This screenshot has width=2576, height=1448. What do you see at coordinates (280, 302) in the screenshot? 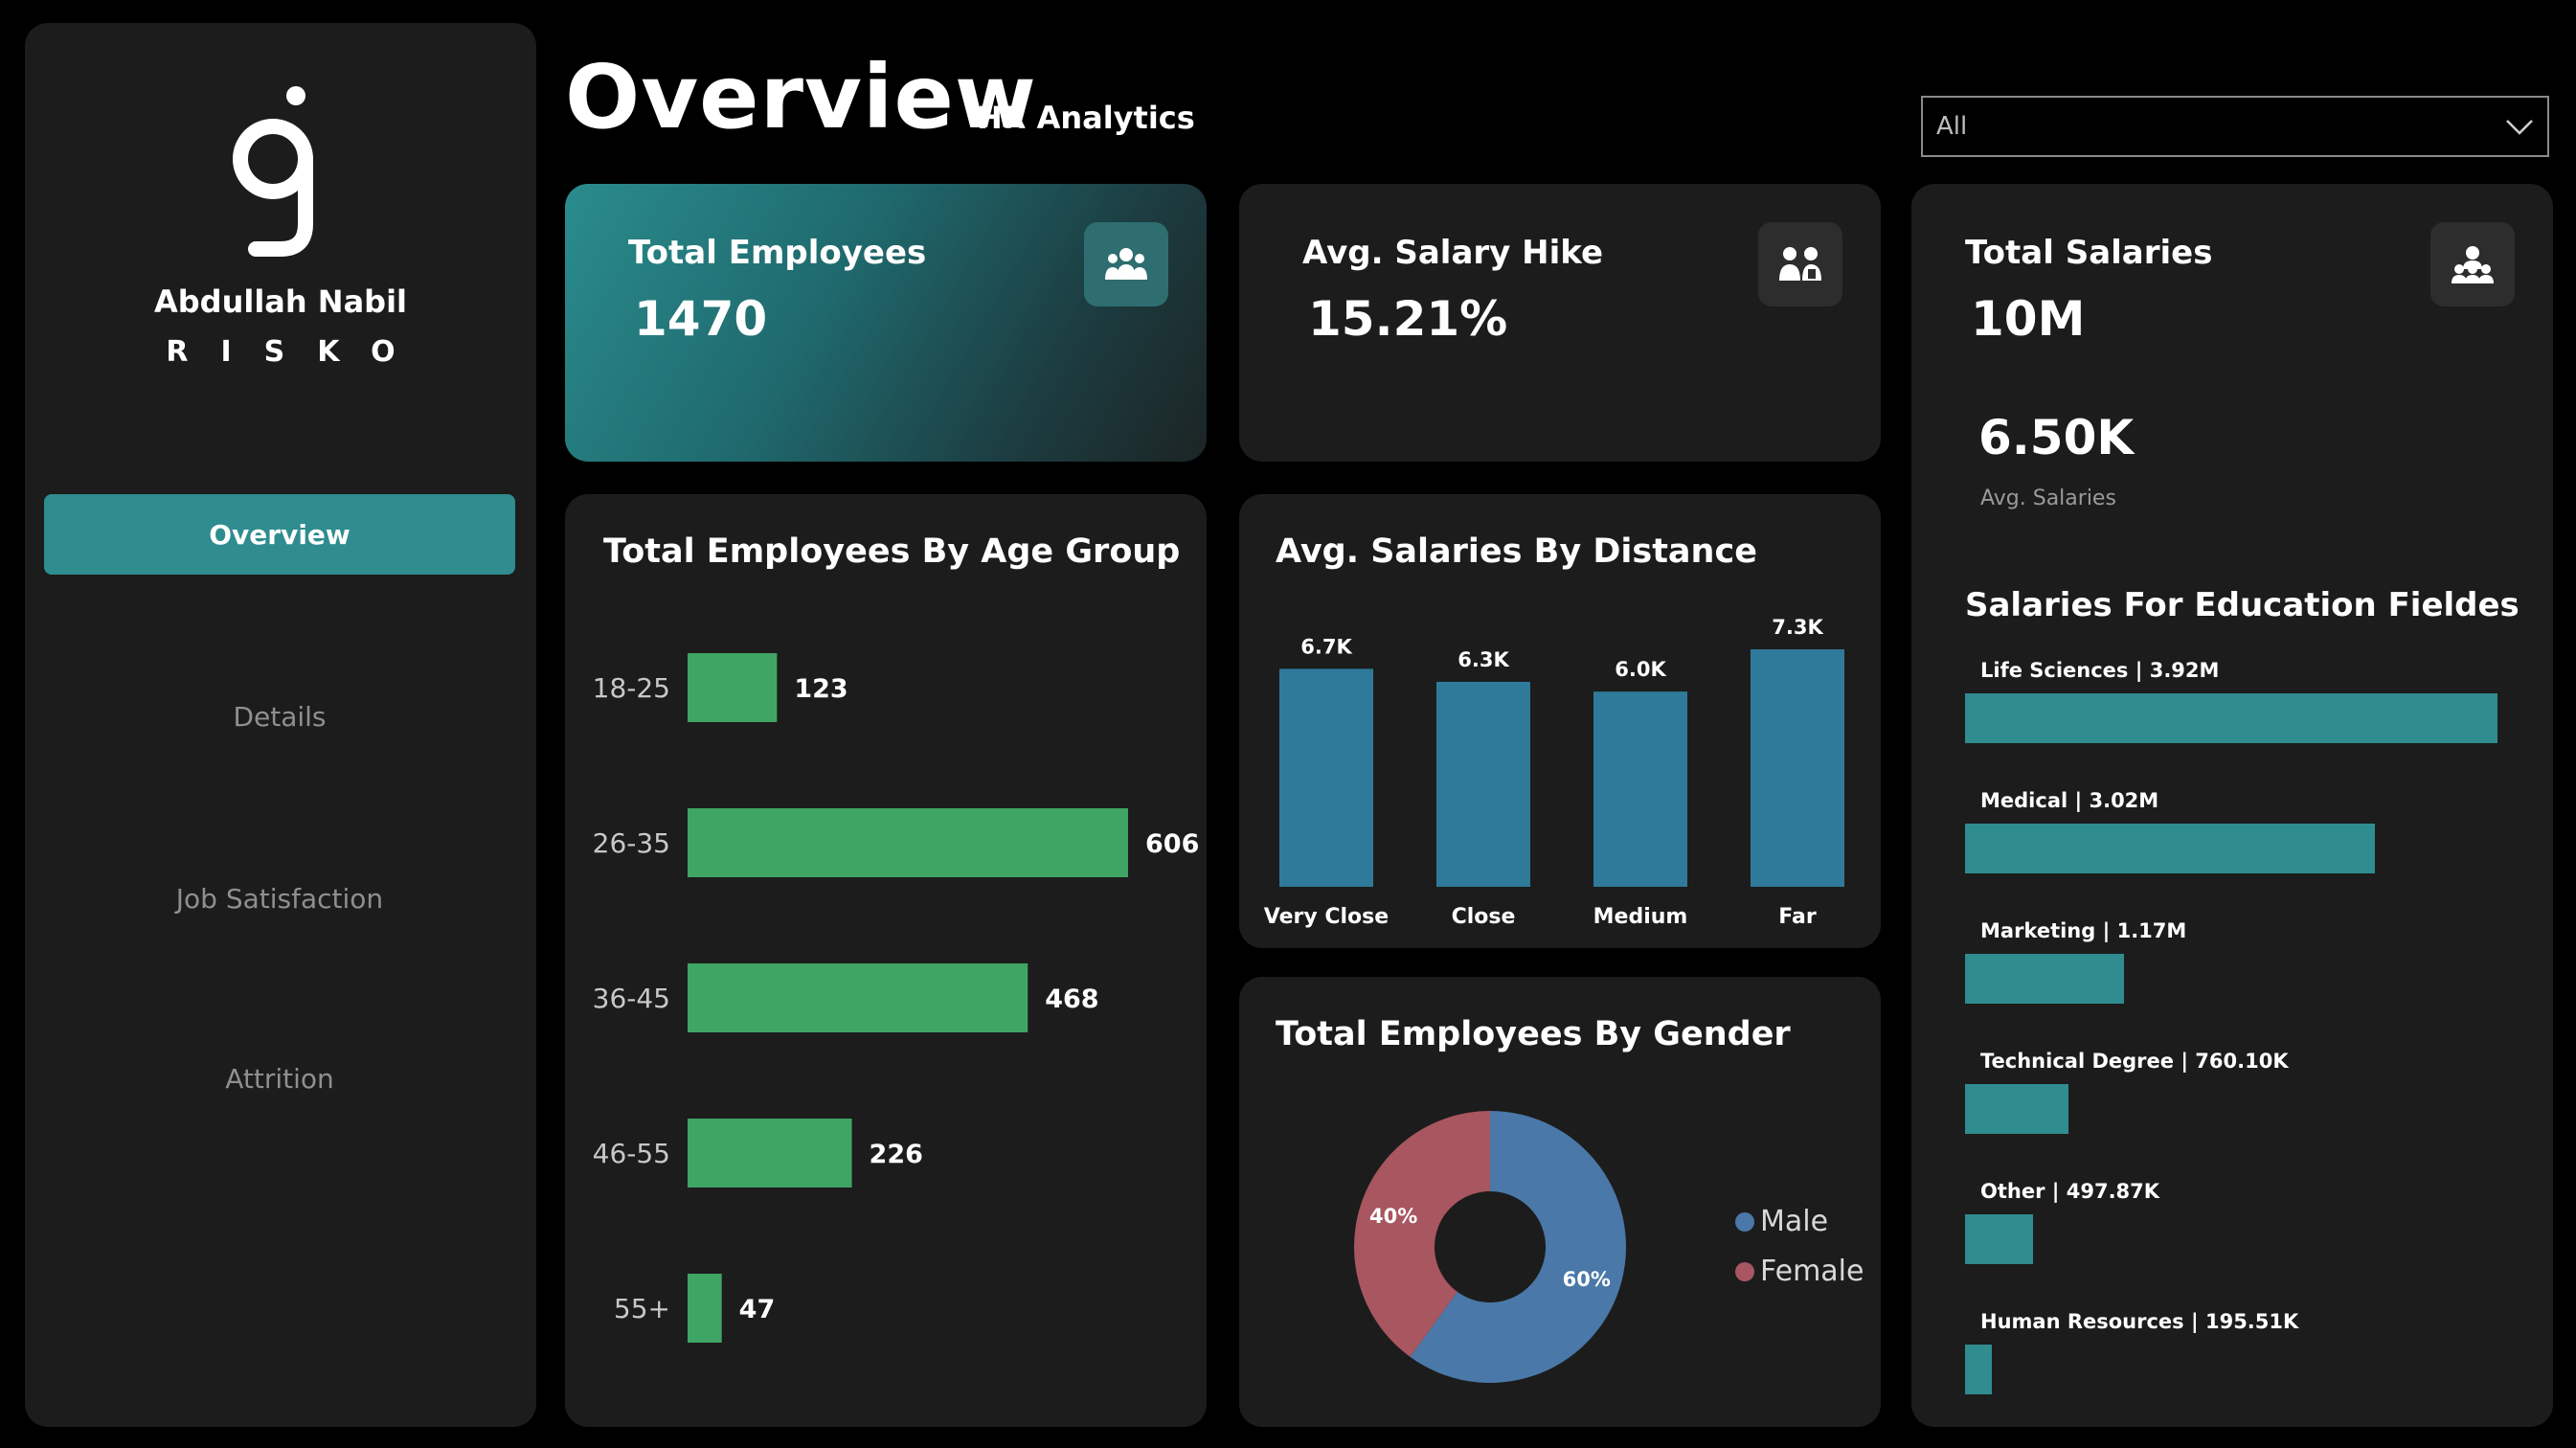
I see `brand-name: Abdullah Nabil` at bounding box center [280, 302].